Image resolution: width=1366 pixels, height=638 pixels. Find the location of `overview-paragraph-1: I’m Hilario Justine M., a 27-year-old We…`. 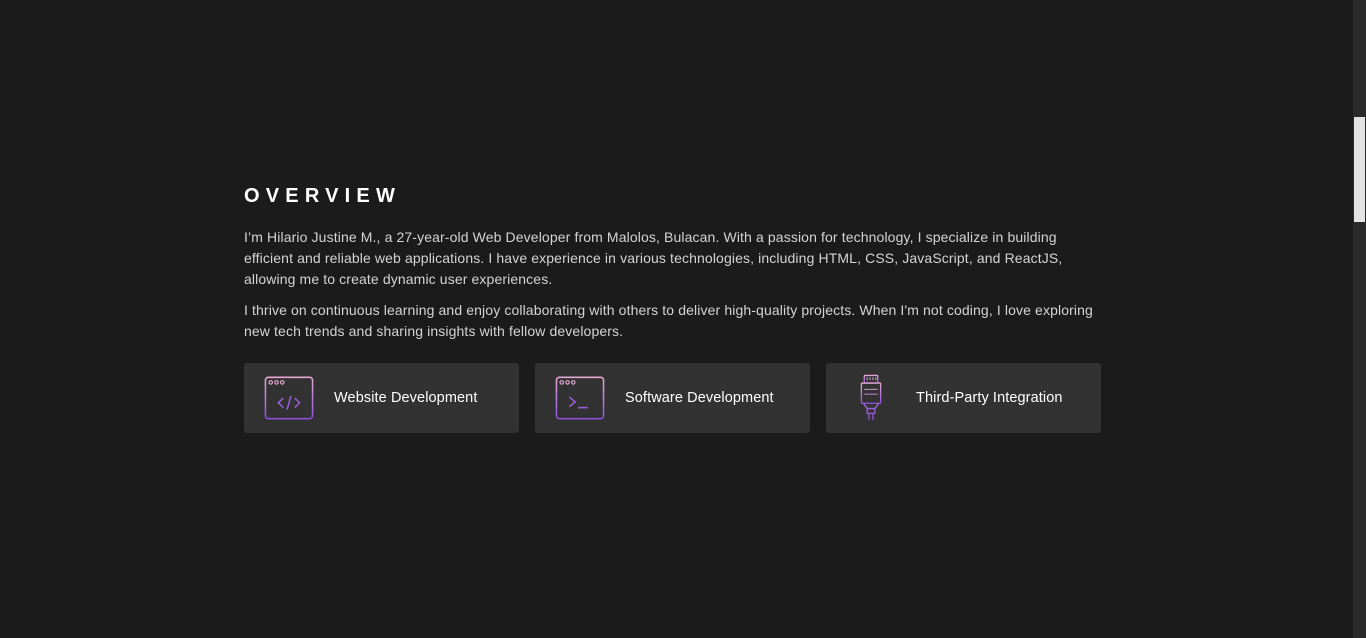

overview-paragraph-1: I’m Hilario Justine M., a 27-year-old We… is located at coordinates (653, 258).